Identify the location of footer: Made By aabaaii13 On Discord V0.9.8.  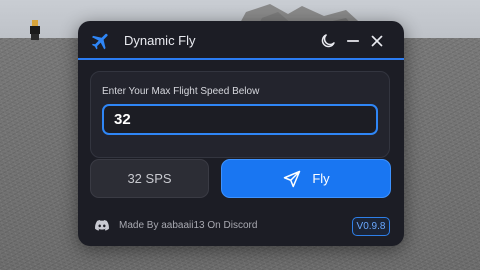
(241, 226).